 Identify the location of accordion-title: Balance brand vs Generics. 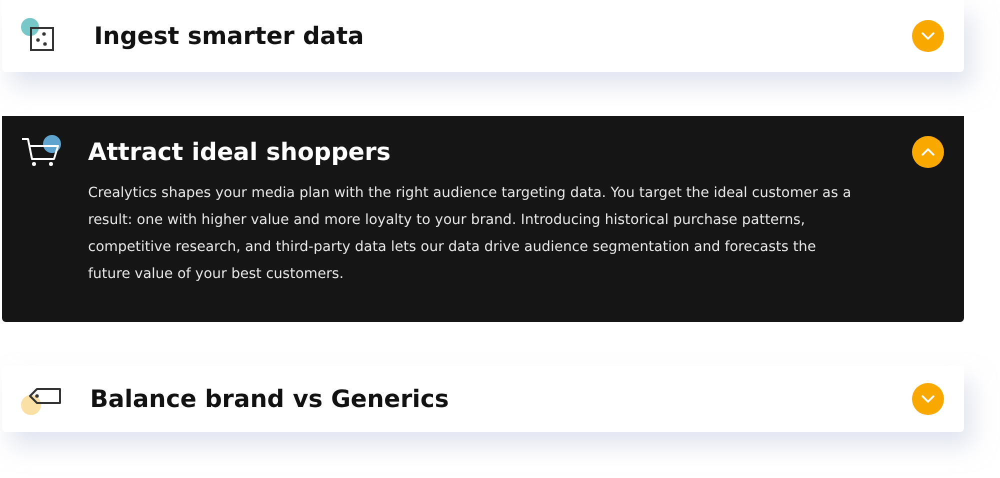
(501, 399).